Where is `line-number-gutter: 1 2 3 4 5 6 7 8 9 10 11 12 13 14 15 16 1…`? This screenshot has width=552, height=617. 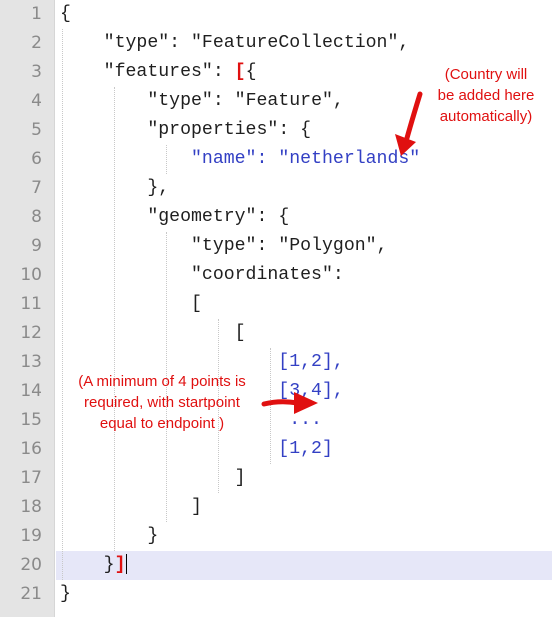 line-number-gutter: 1 2 3 4 5 6 7 8 9 10 11 12 13 14 15 16 1… is located at coordinates (27, 308).